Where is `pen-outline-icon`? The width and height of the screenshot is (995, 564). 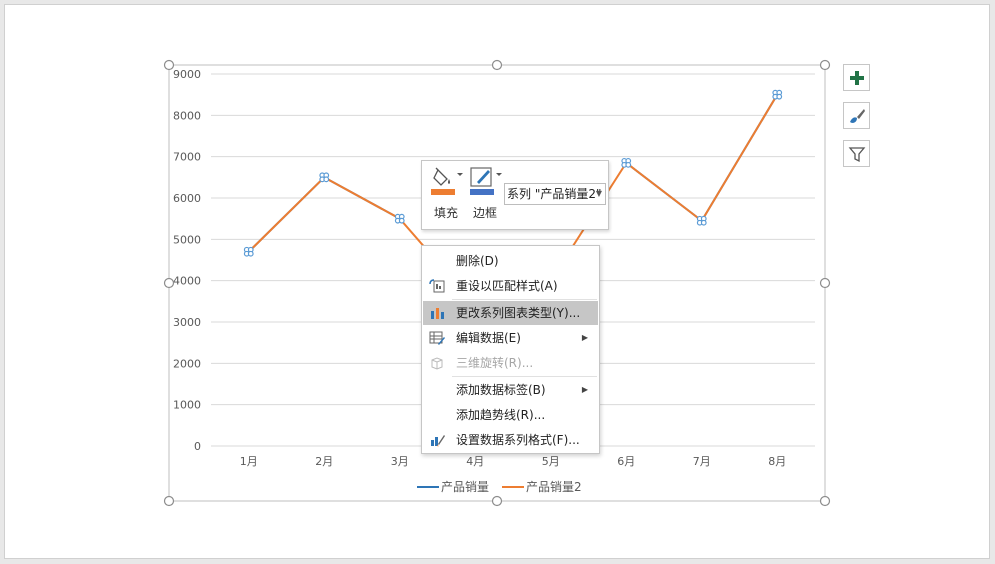 pen-outline-icon is located at coordinates (486, 181).